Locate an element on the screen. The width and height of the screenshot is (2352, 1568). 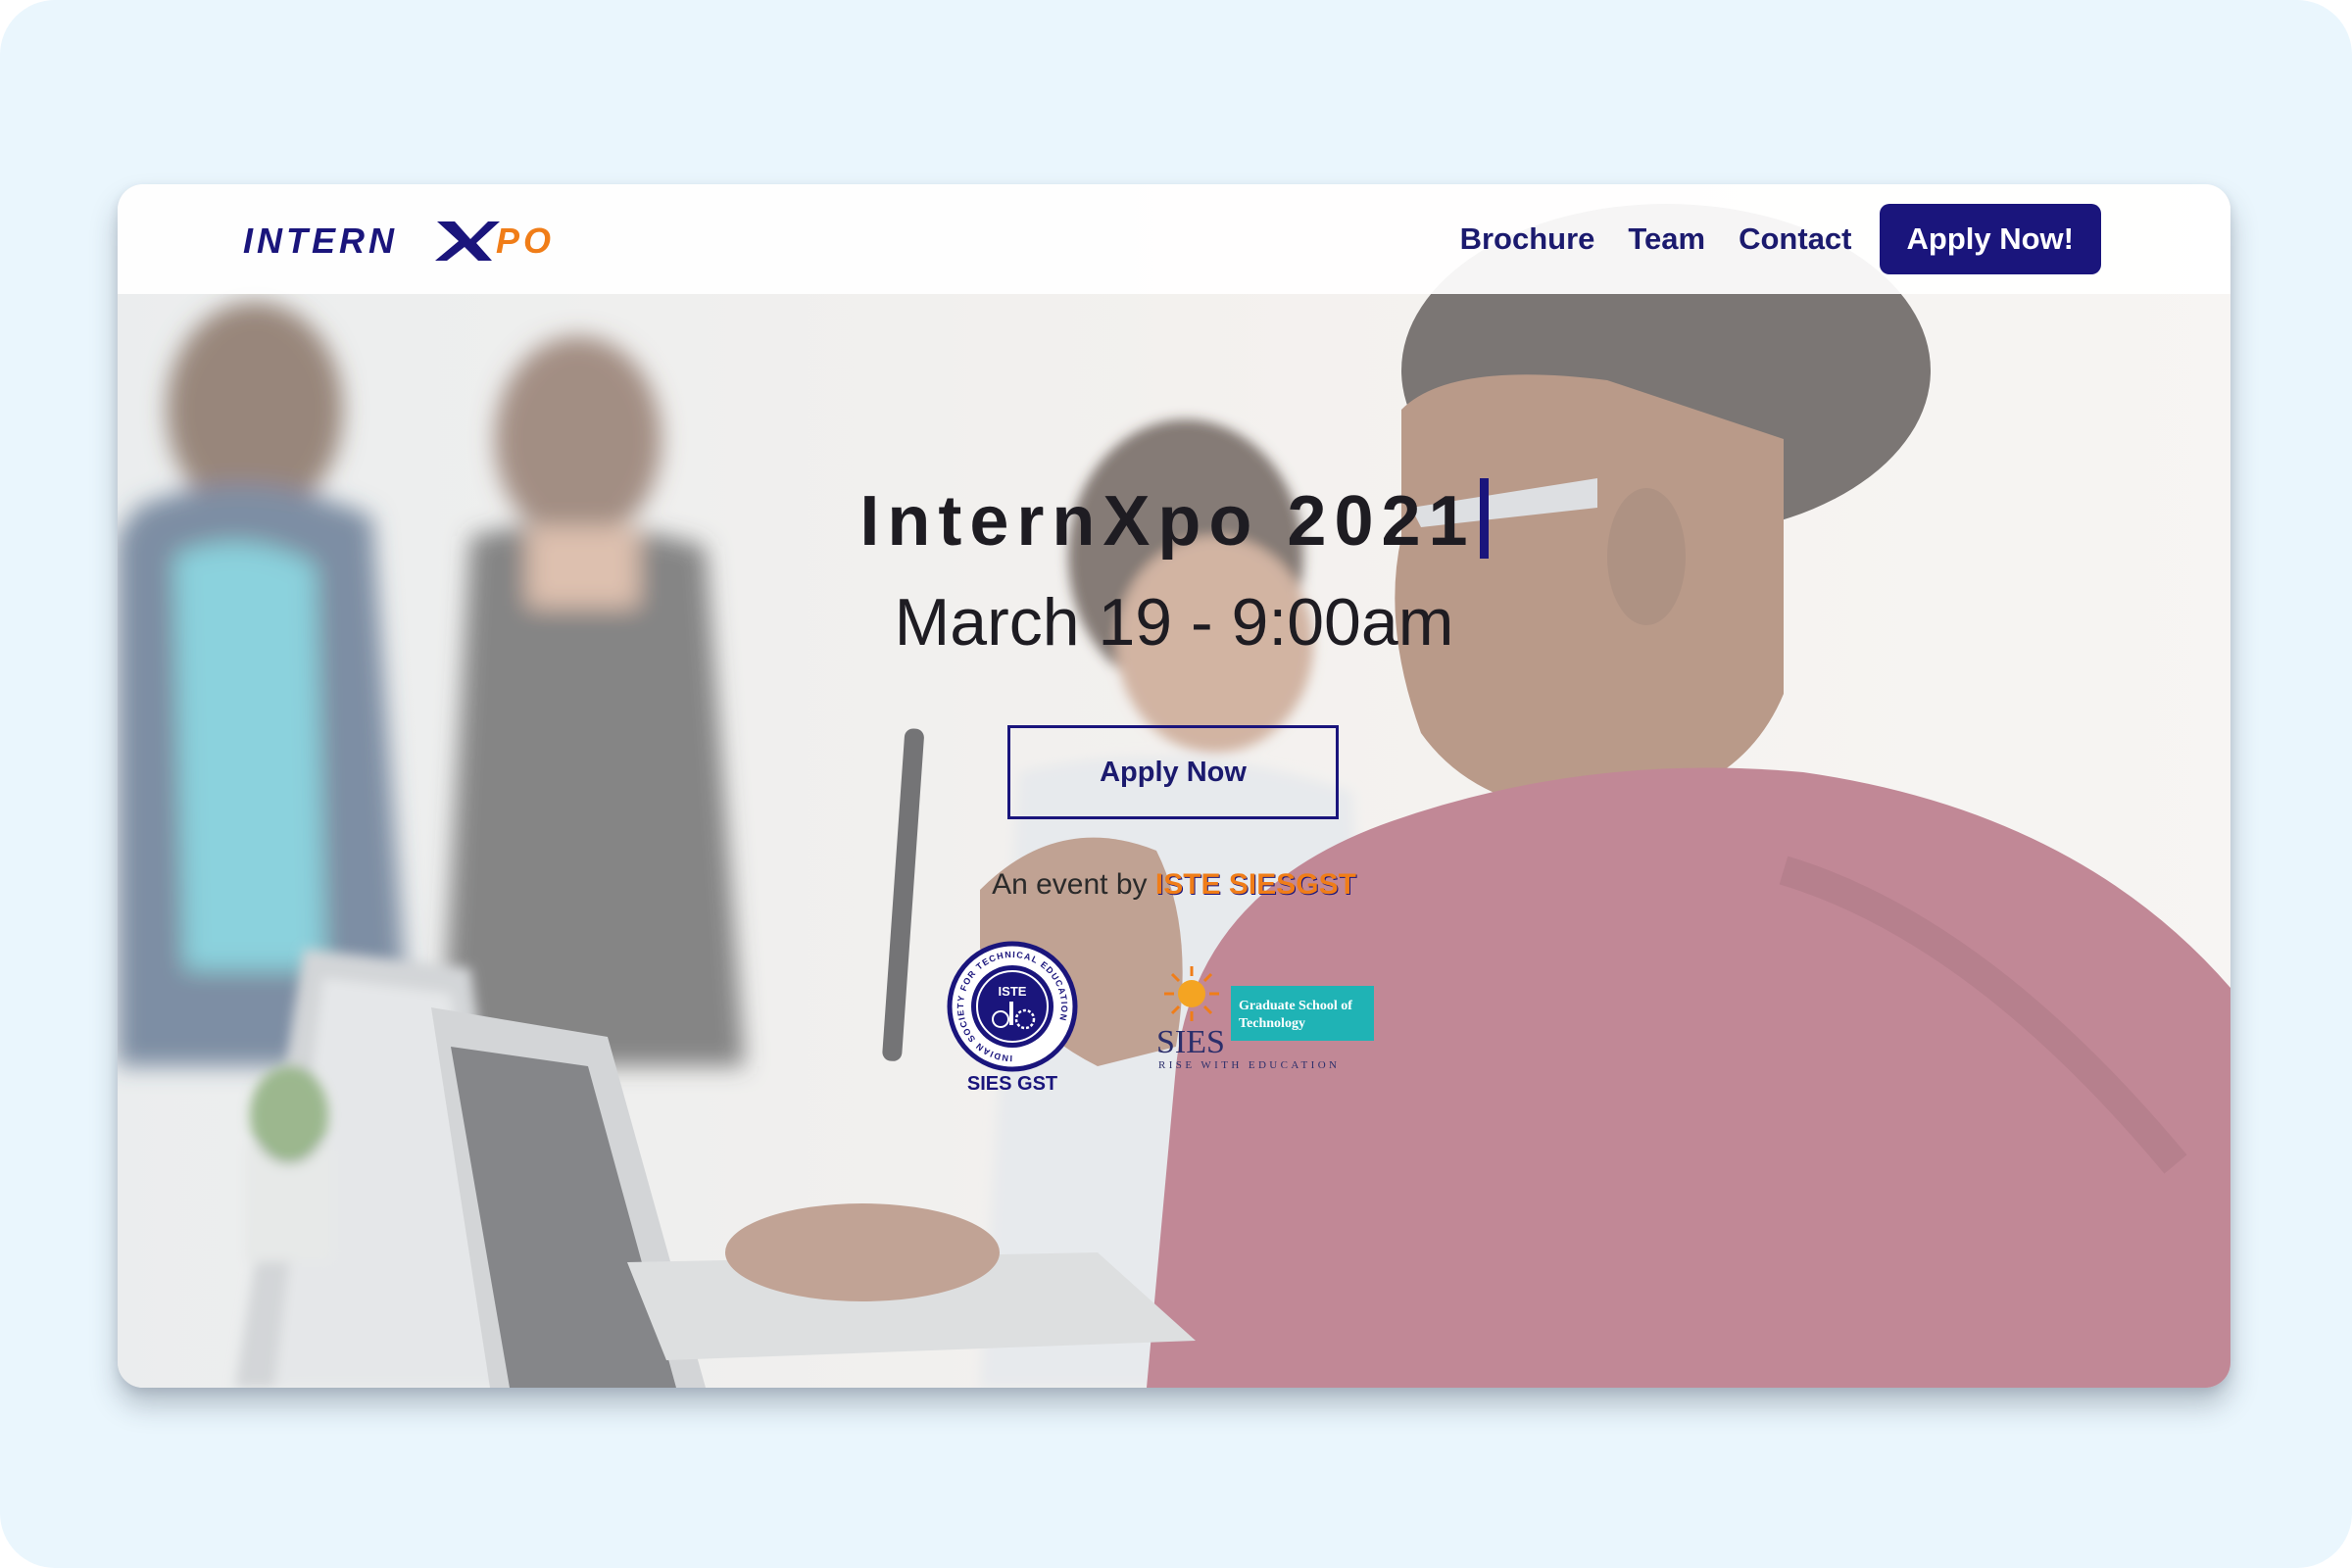
sies-box-line2: Technology is located at coordinates (1272, 1023).